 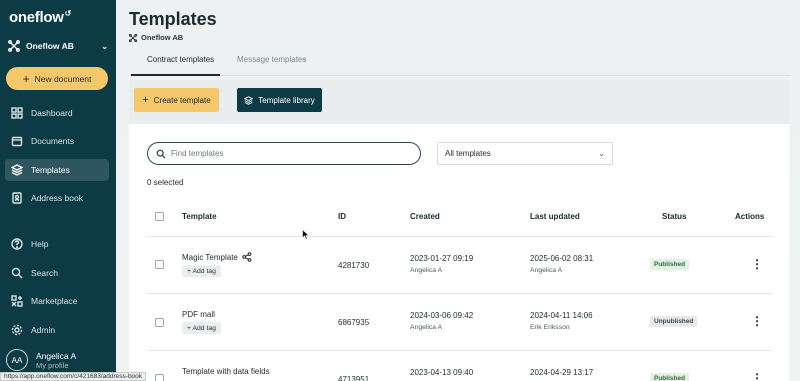 I want to click on admin-gear-icon, so click(x=17, y=330).